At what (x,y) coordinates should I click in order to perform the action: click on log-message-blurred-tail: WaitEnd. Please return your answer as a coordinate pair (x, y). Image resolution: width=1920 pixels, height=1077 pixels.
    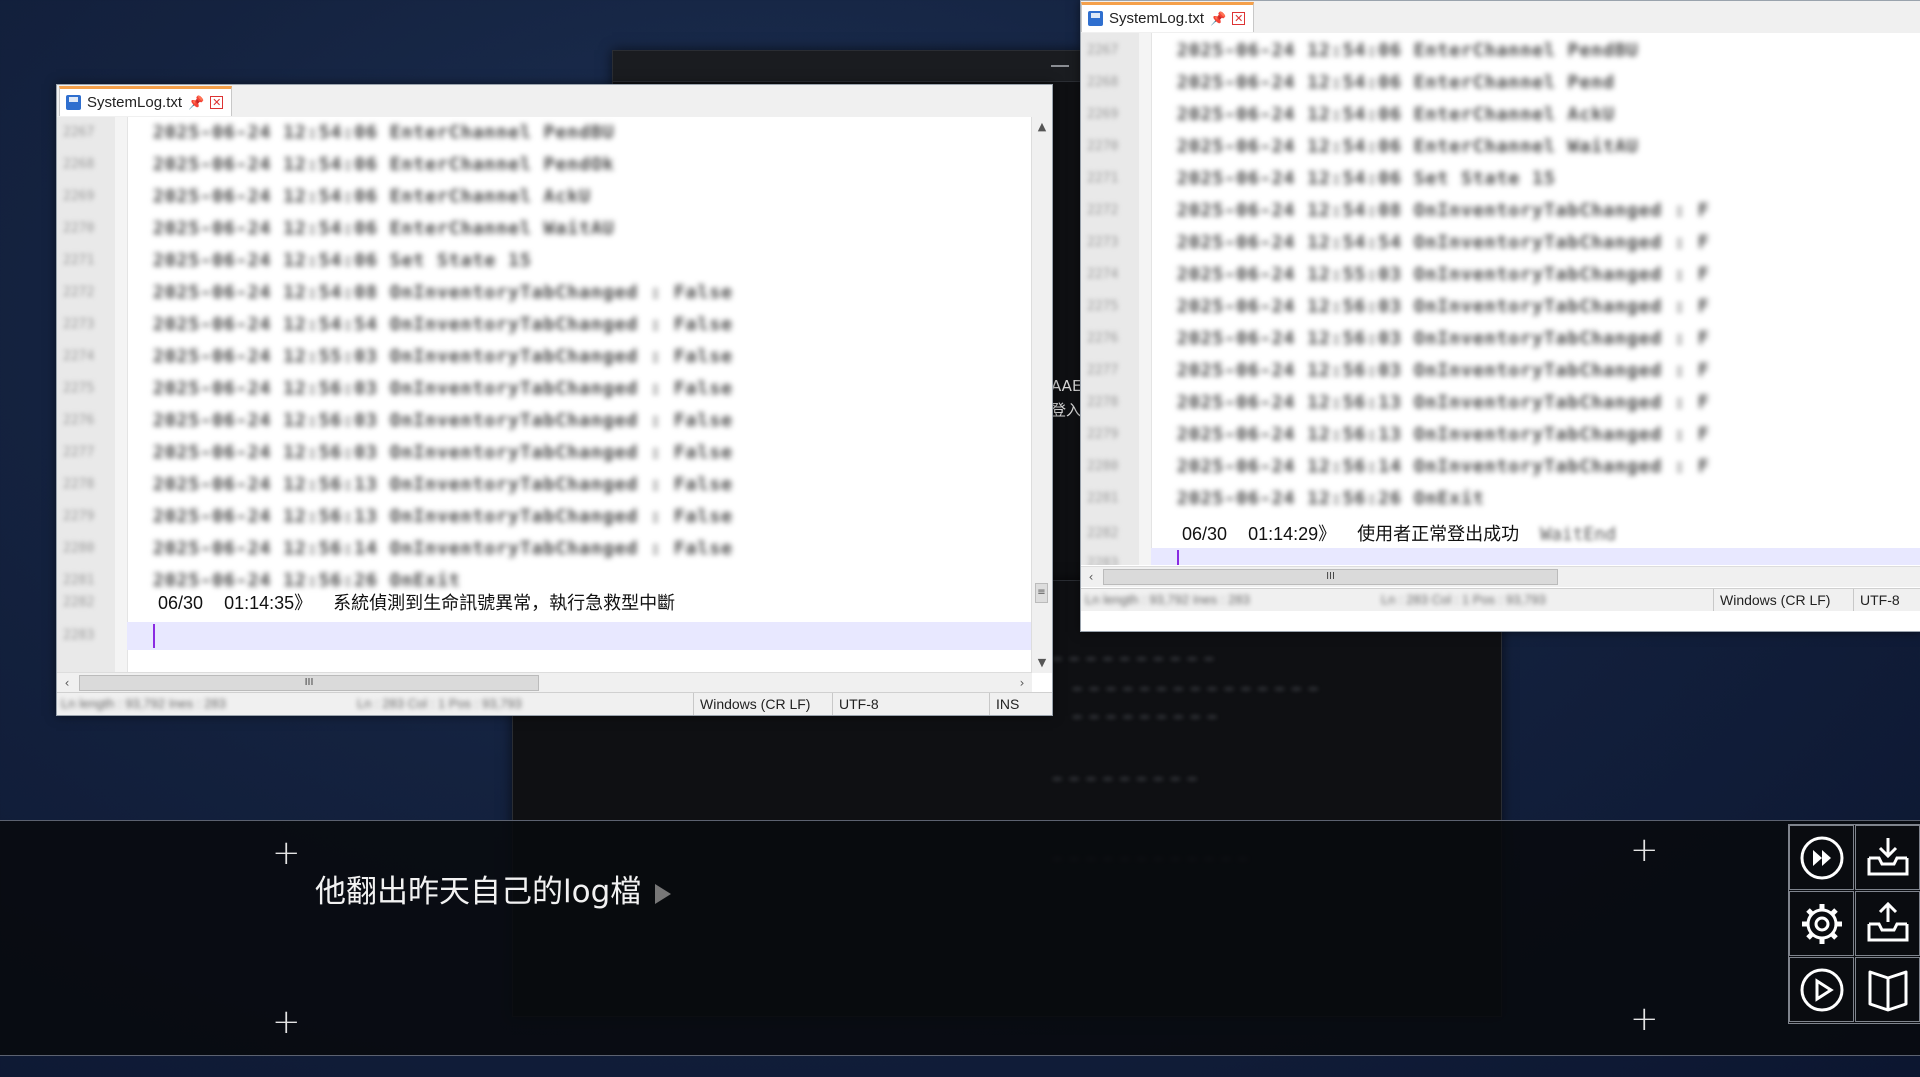
    Looking at the image, I should click on (1578, 534).